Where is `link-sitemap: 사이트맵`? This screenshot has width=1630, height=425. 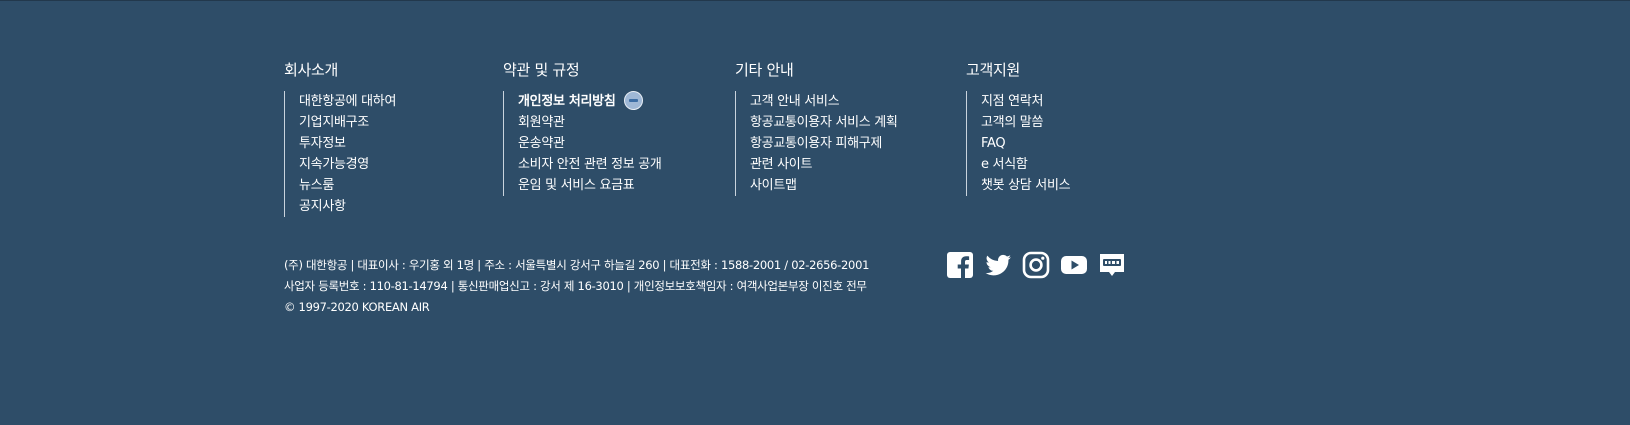 link-sitemap: 사이트맵 is located at coordinates (773, 185).